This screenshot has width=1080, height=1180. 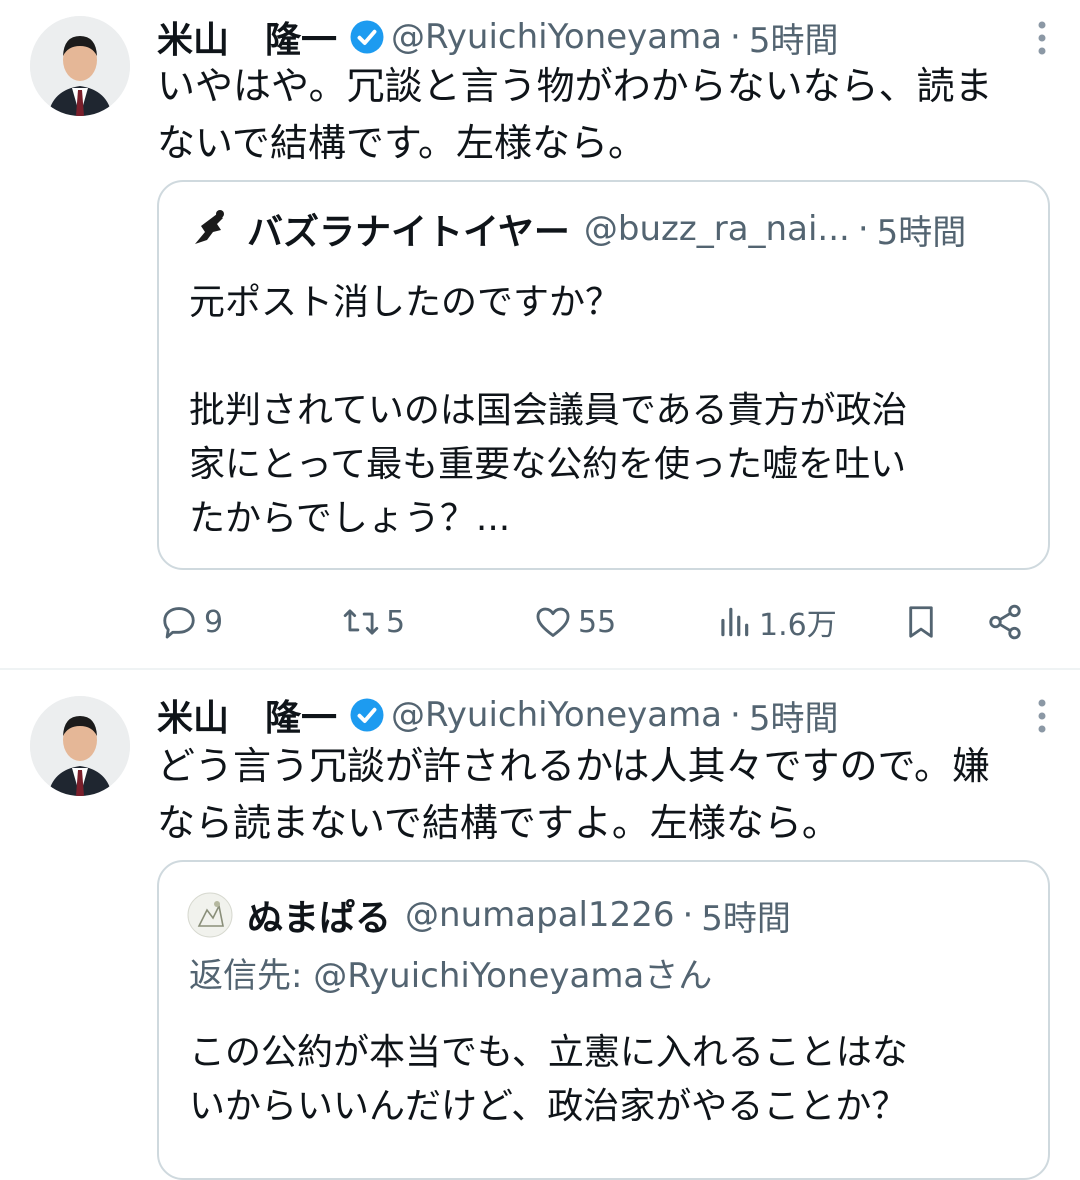 What do you see at coordinates (678, 976) in the screenshot?
I see `reply-to-suffix: さん` at bounding box center [678, 976].